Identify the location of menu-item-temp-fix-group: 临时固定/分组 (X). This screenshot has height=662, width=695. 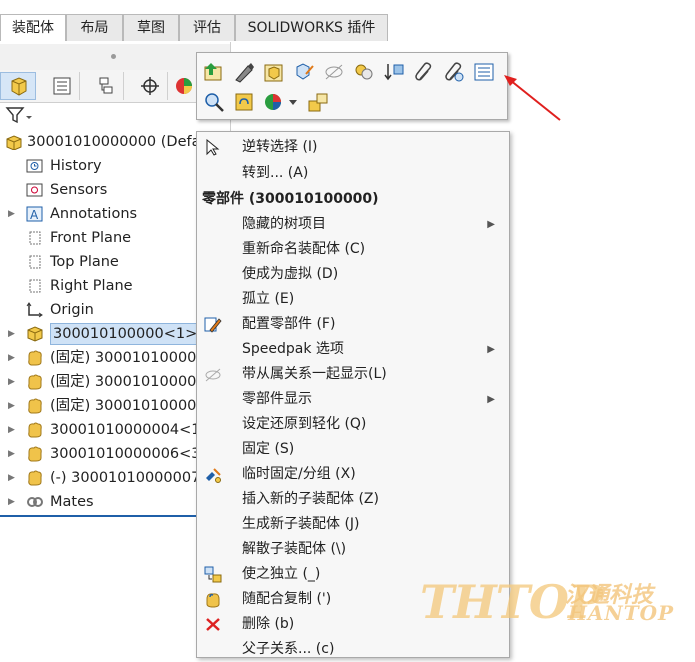
(353, 474).